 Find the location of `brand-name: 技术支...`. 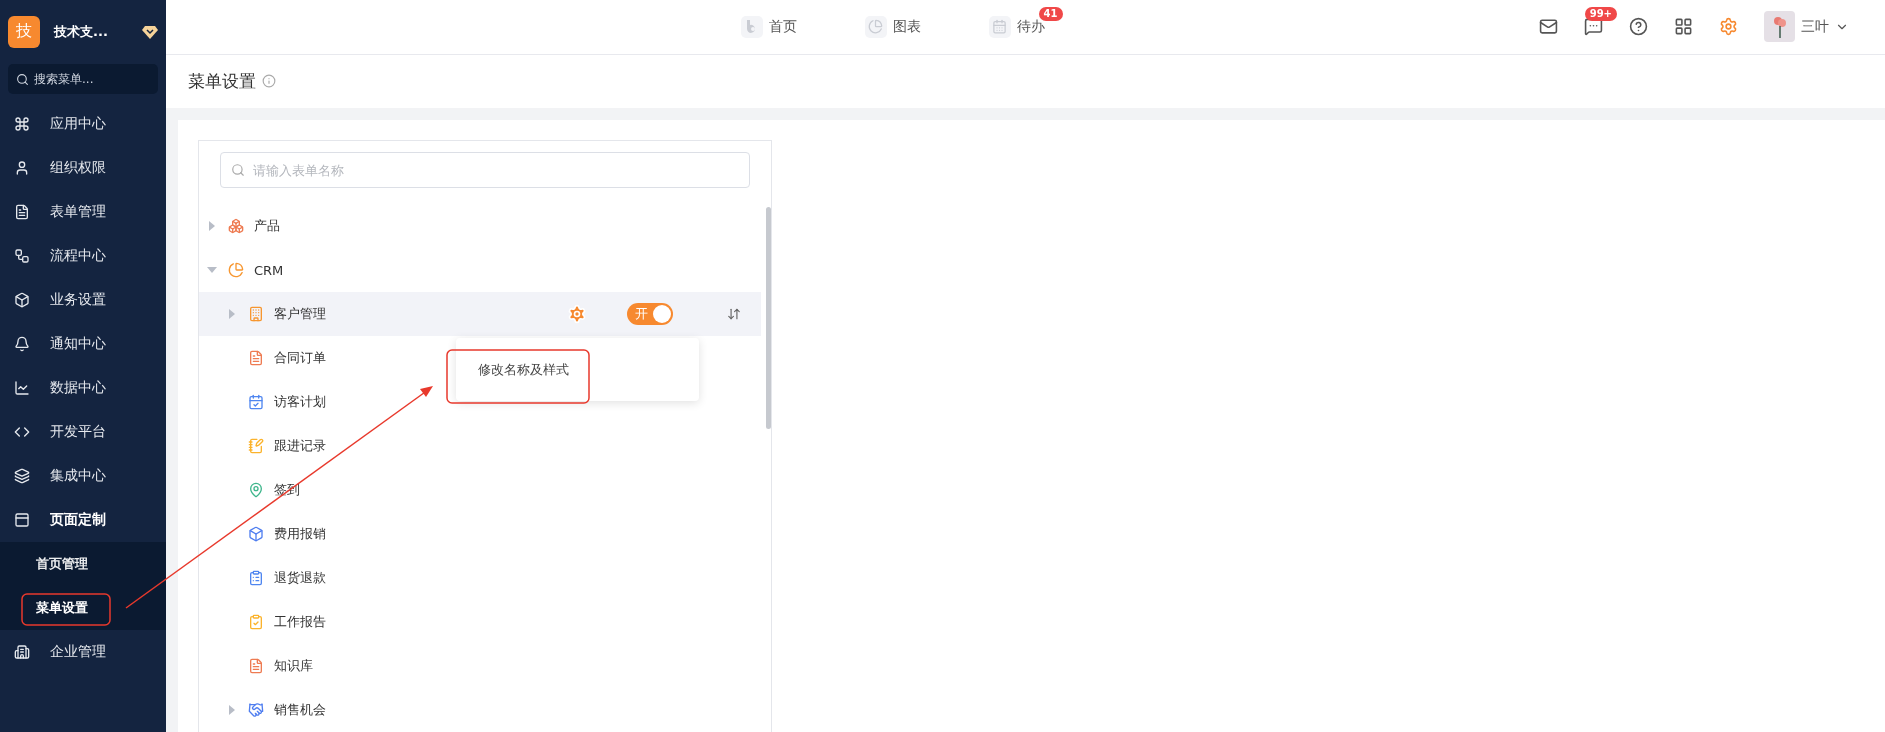

brand-name: 技术支... is located at coordinates (81, 31).